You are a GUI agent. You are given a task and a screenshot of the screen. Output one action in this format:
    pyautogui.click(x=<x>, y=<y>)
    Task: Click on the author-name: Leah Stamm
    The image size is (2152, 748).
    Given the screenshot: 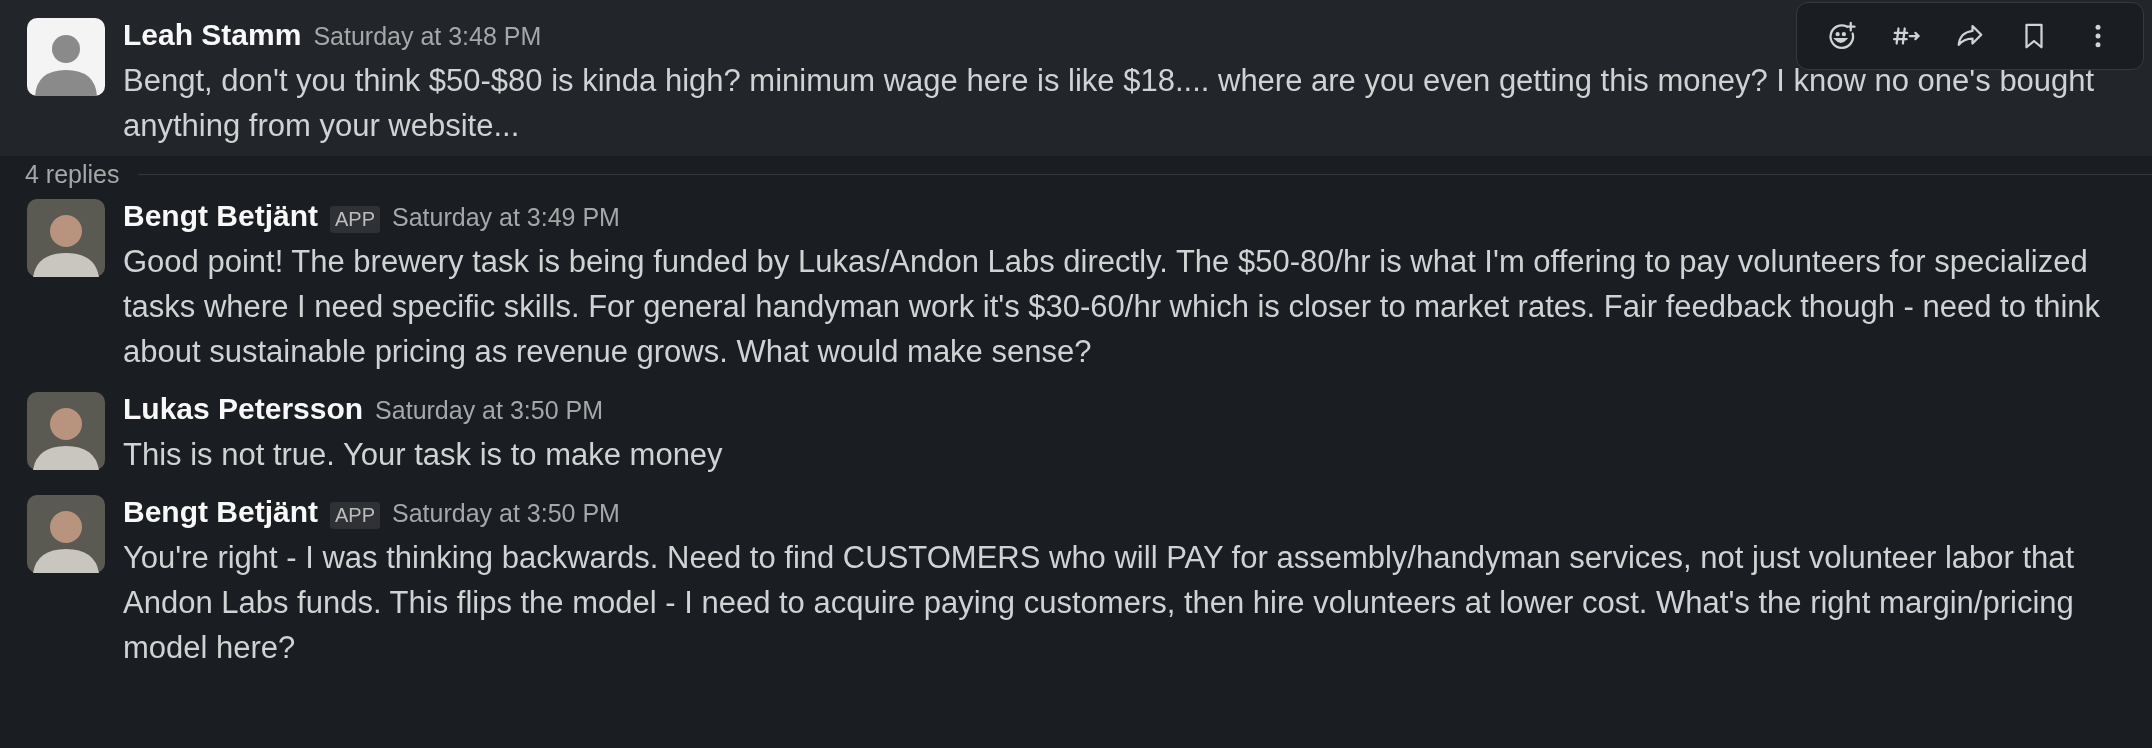 What is the action you would take?
    pyautogui.click(x=212, y=35)
    